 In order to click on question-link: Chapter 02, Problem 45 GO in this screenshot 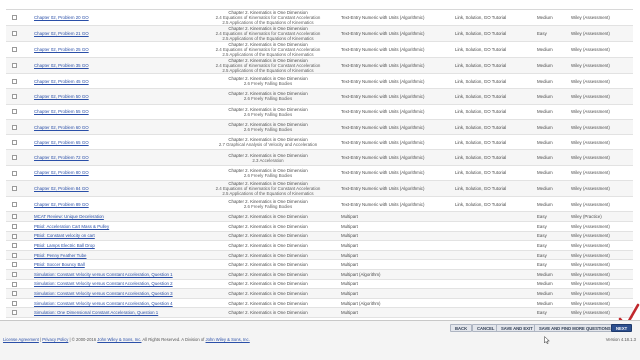, I will do `click(61, 81)`.